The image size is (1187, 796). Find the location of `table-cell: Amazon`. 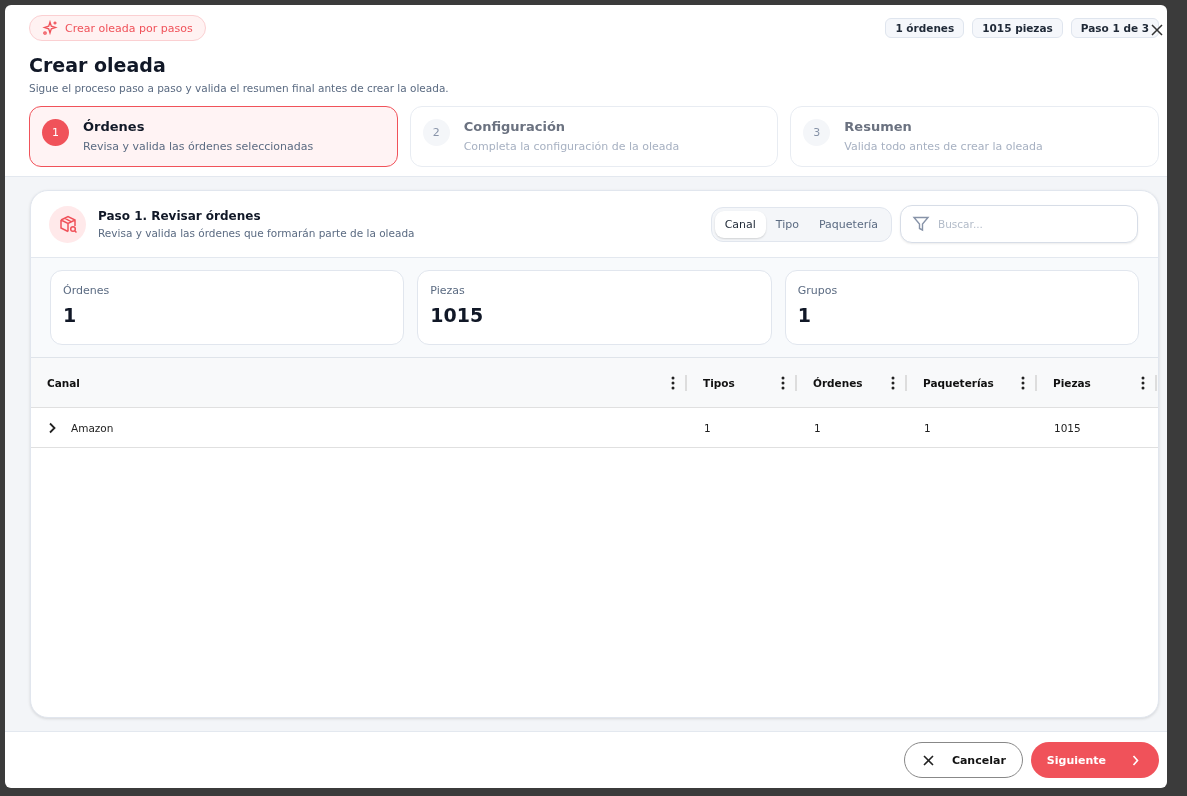

table-cell: Amazon is located at coordinates (92, 427).